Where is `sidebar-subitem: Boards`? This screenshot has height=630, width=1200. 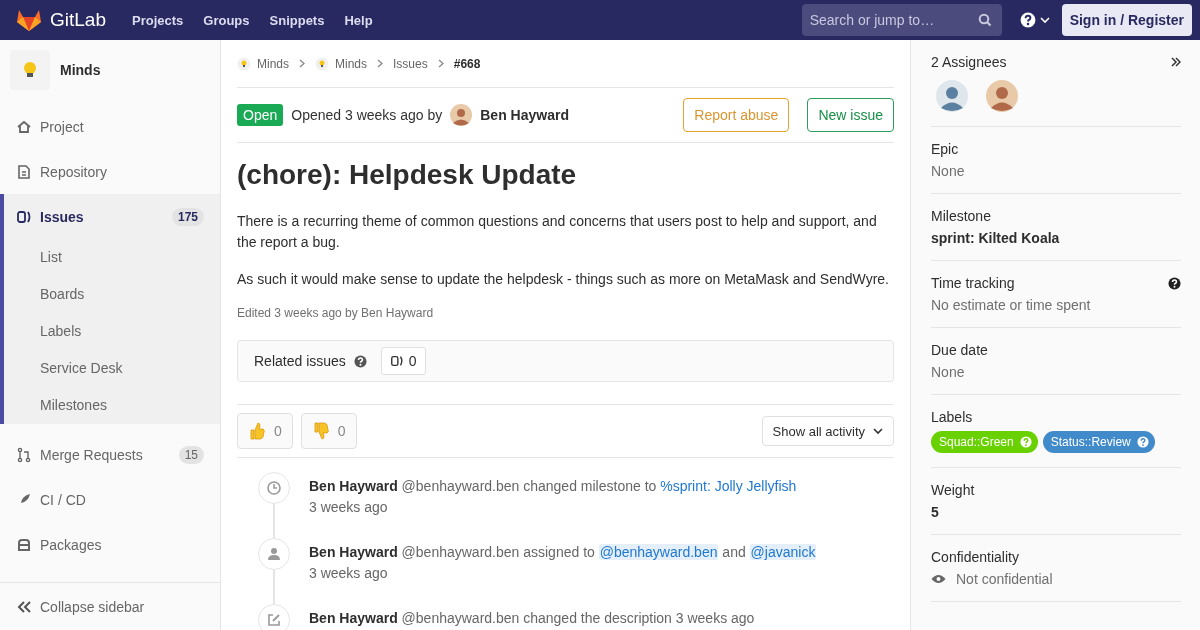
sidebar-subitem: Boards is located at coordinates (112, 294).